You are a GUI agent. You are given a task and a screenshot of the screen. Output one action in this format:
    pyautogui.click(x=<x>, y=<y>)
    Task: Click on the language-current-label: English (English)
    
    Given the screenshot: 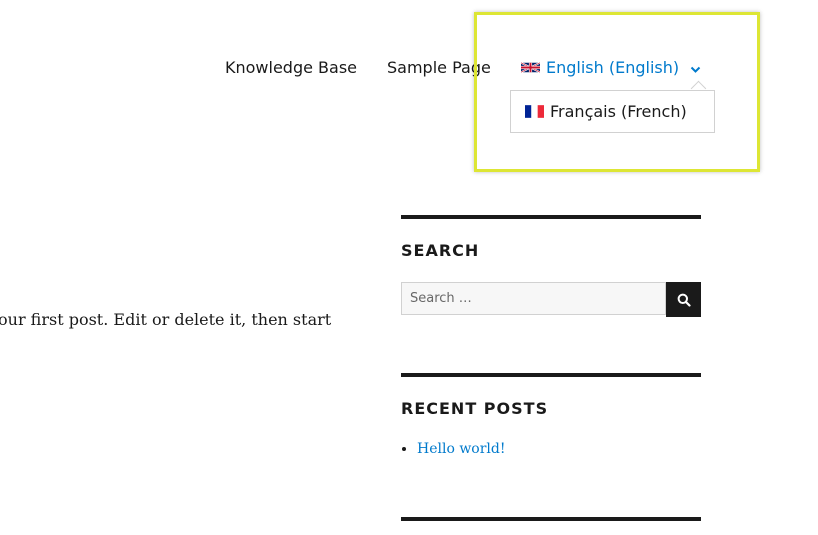 What is the action you would take?
    pyautogui.click(x=613, y=67)
    